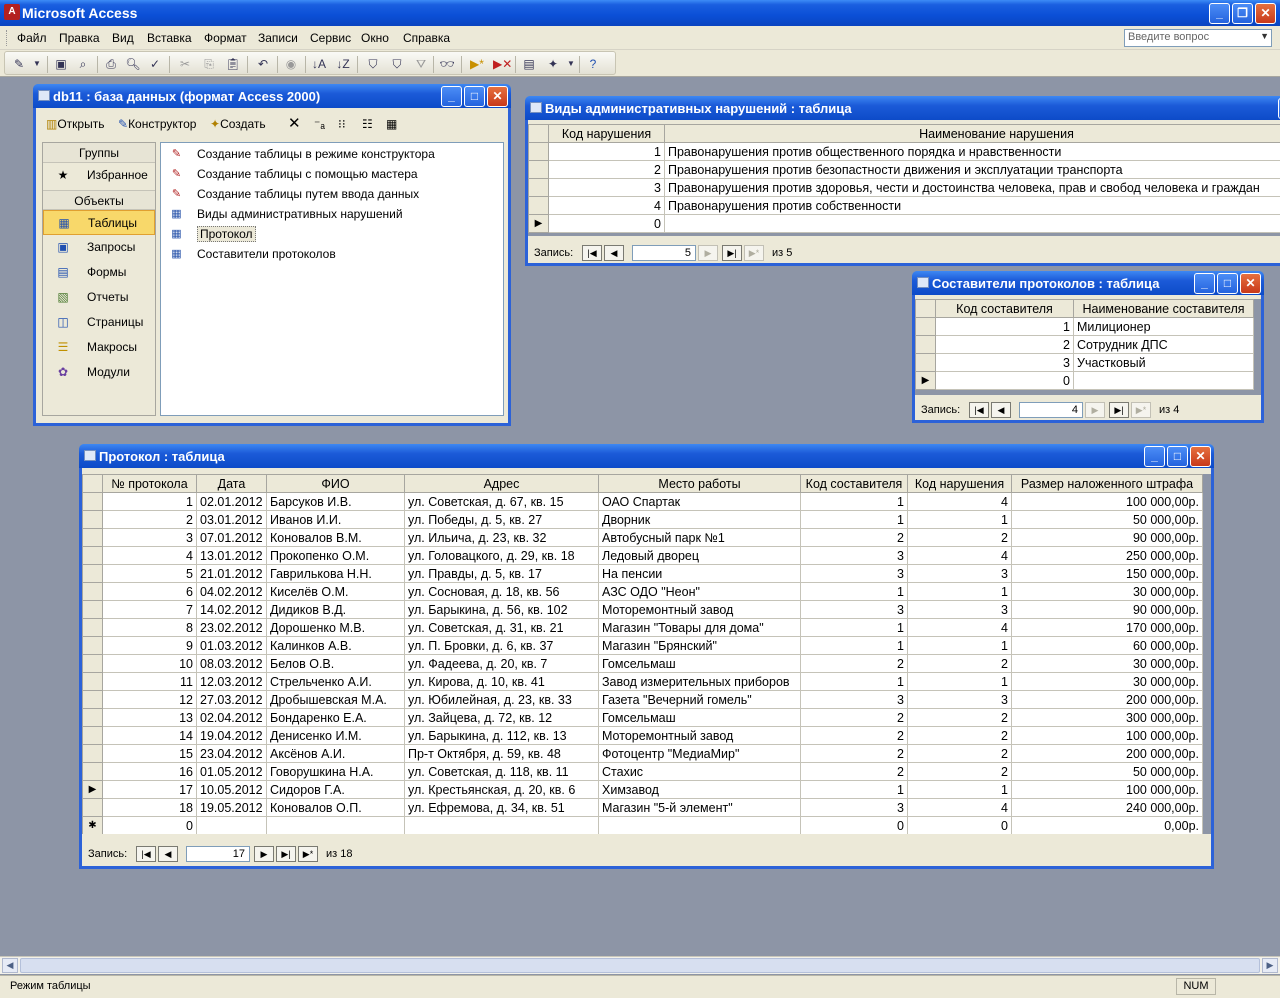 The height and width of the screenshot is (998, 1280). What do you see at coordinates (699, 555) in the screenshot?
I see `cell-workplace: Ледовый дворец` at bounding box center [699, 555].